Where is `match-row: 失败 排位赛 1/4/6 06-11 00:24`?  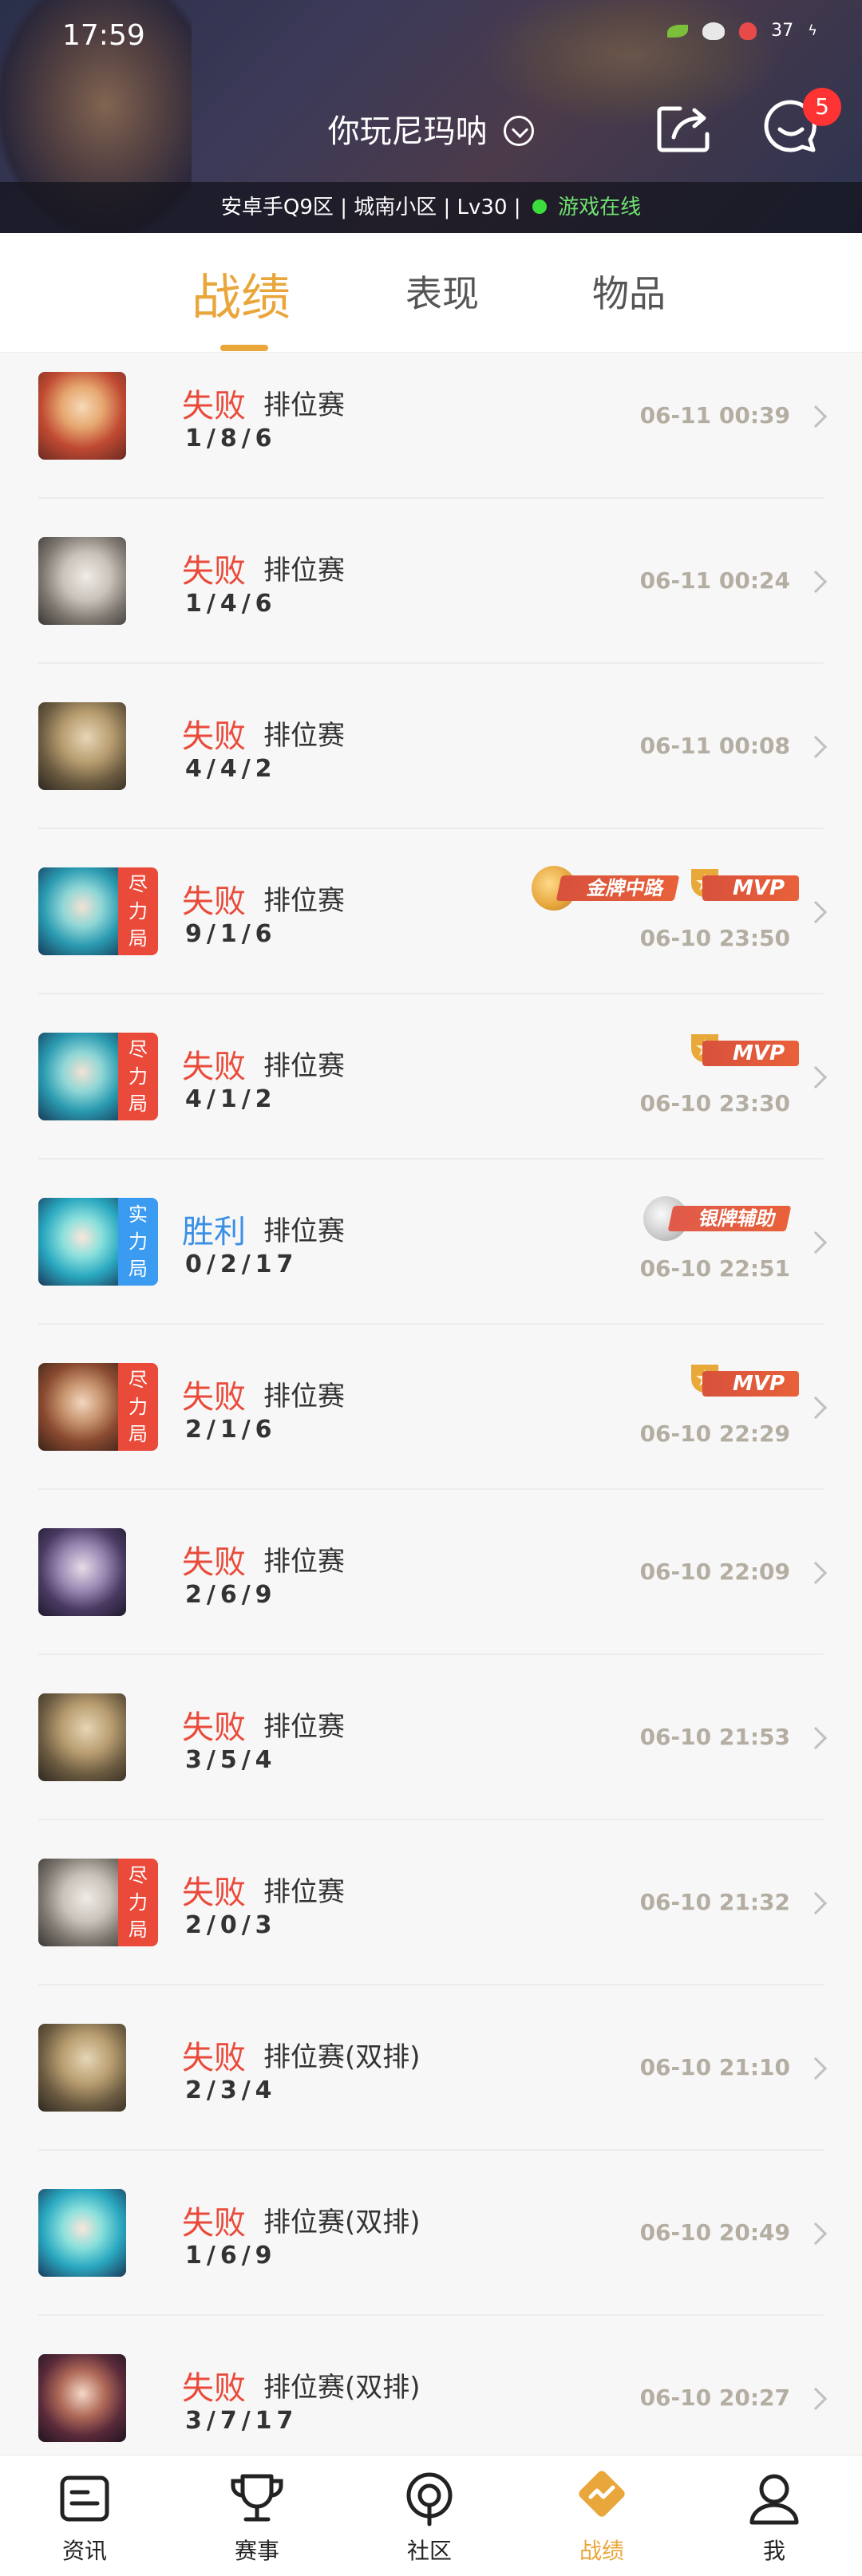 match-row: 失败 排位赛 1/4/6 06-11 00:24 is located at coordinates (431, 581).